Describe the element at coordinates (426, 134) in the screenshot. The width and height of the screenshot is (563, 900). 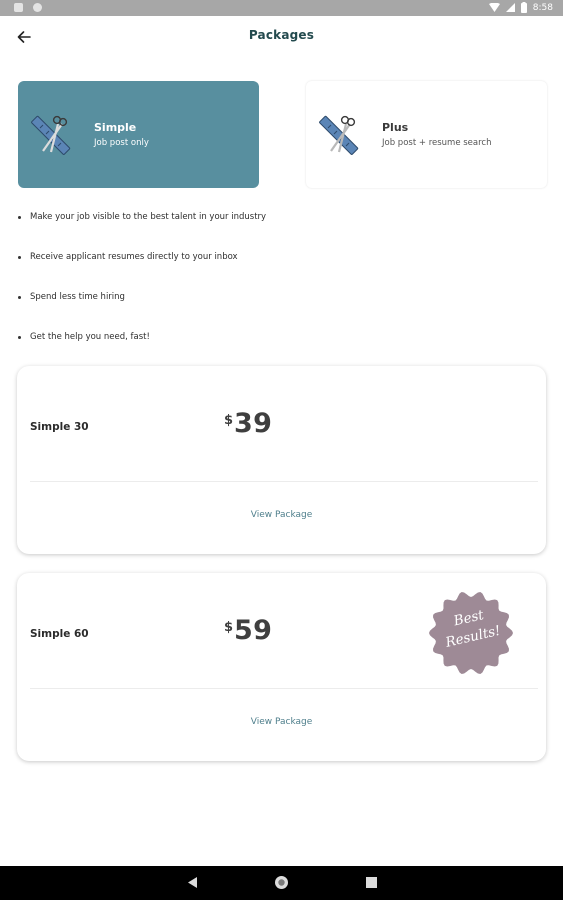
I see `package-tab-plus: Plus Job post + resume search` at that location.